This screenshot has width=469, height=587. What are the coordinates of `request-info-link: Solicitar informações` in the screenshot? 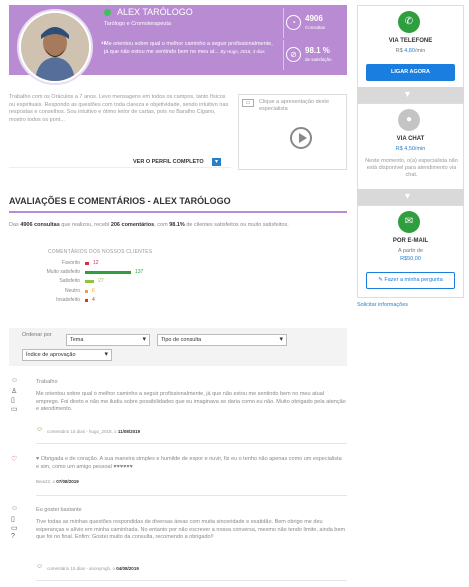 It's located at (382, 305).